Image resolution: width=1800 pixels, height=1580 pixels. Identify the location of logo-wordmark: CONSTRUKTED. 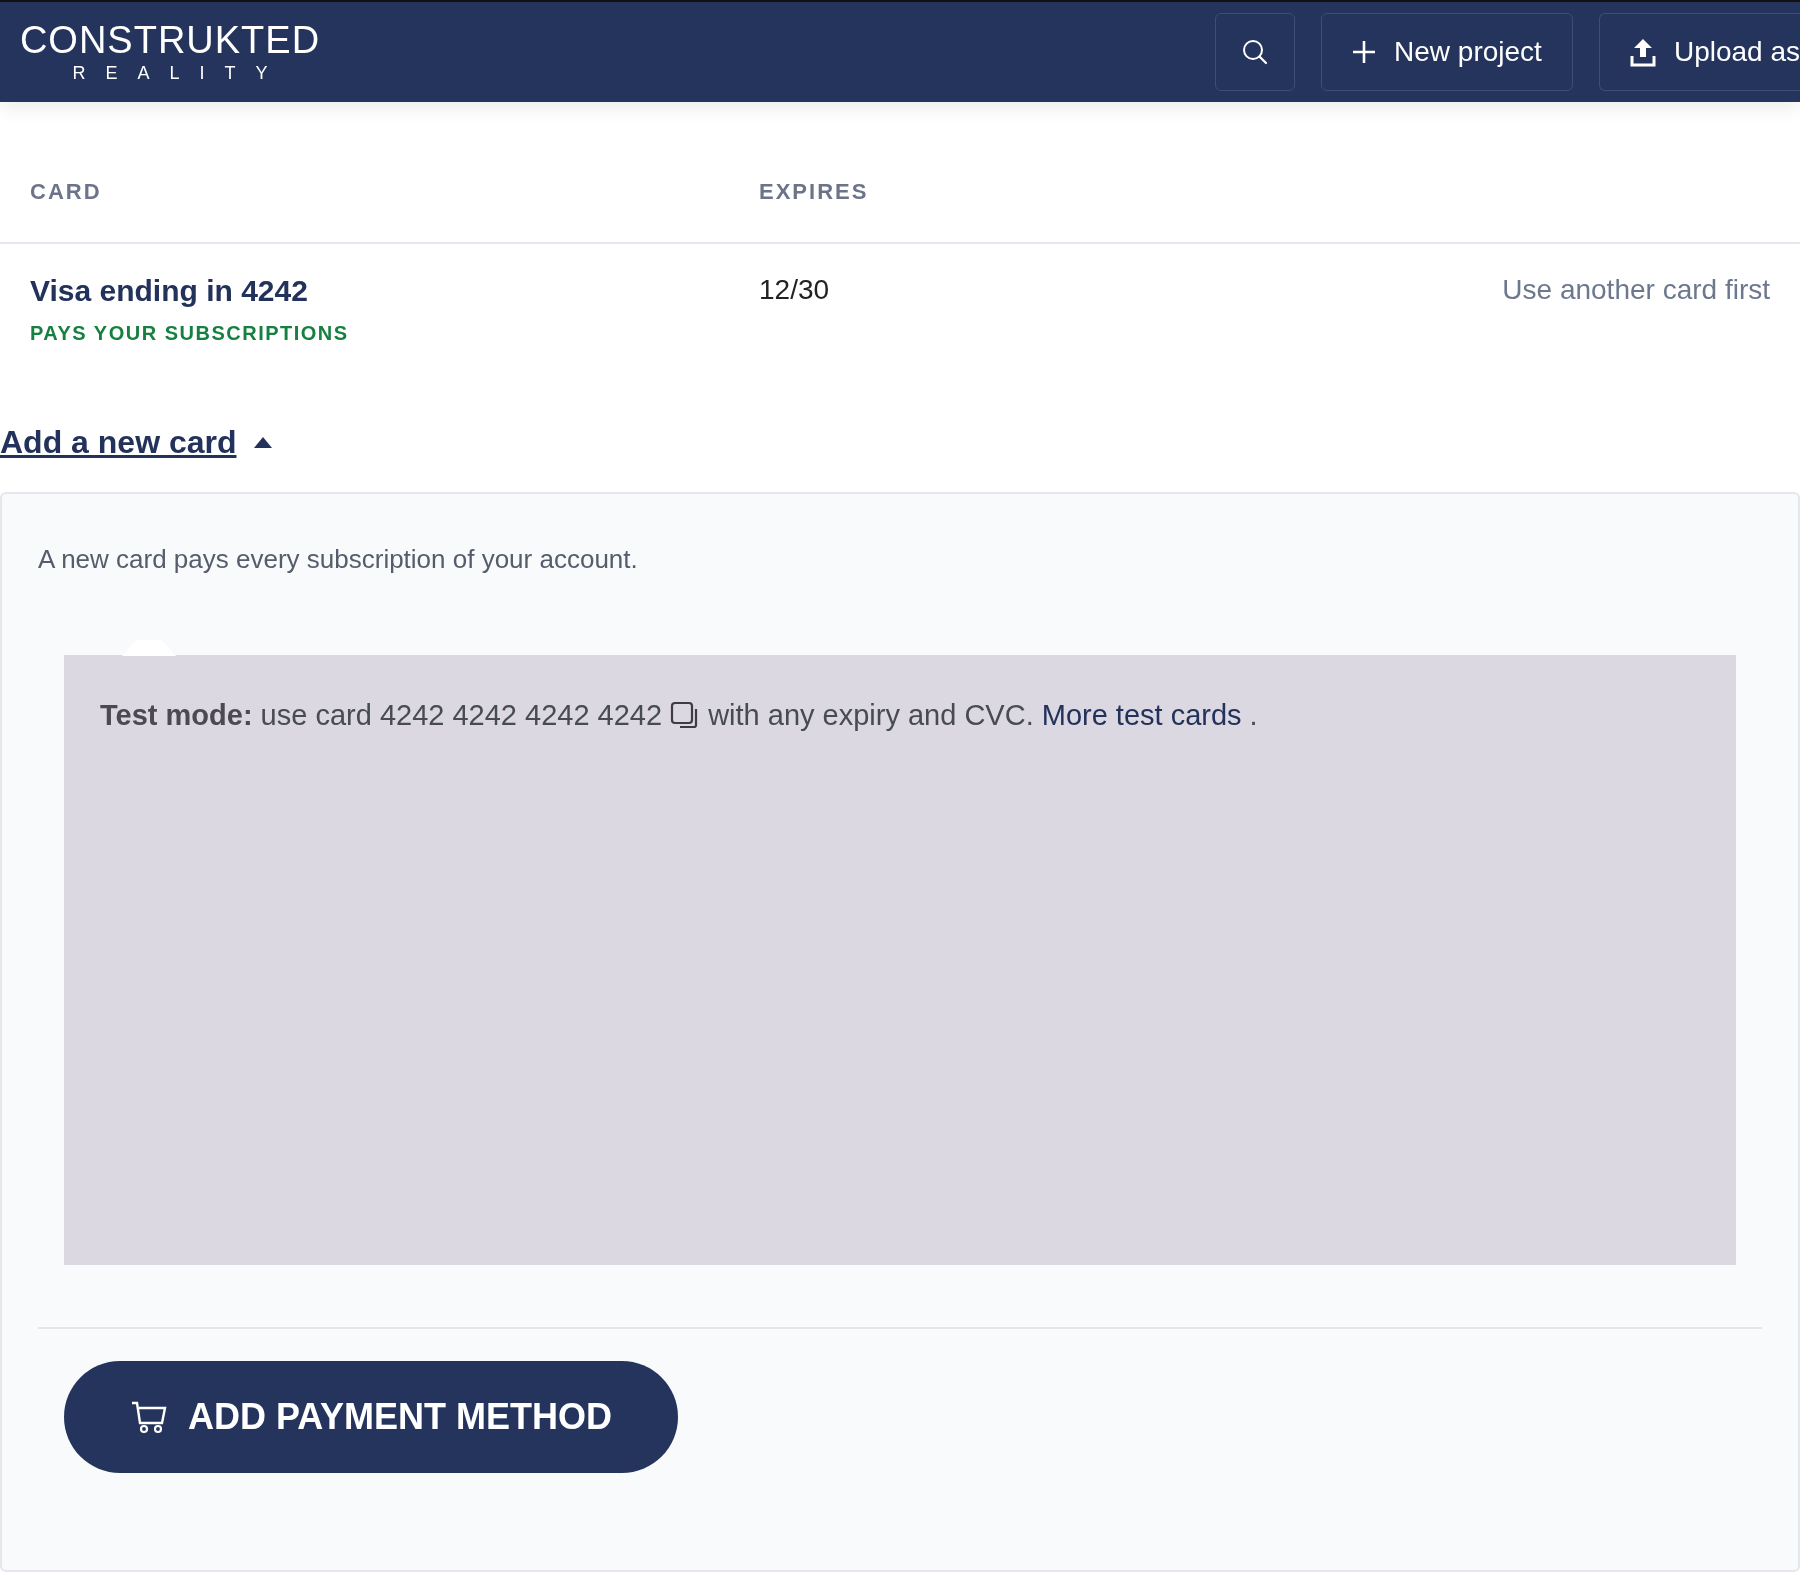
(170, 39).